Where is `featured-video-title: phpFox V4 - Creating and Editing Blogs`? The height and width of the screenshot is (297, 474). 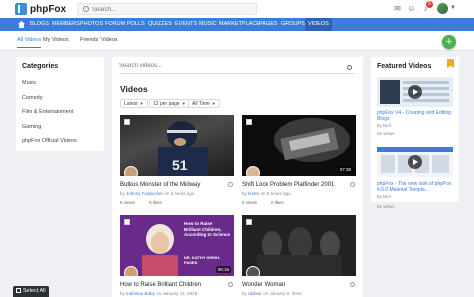
featured-video-title: phpFox V4 - Creating and Editing Blogs is located at coordinates (416, 116).